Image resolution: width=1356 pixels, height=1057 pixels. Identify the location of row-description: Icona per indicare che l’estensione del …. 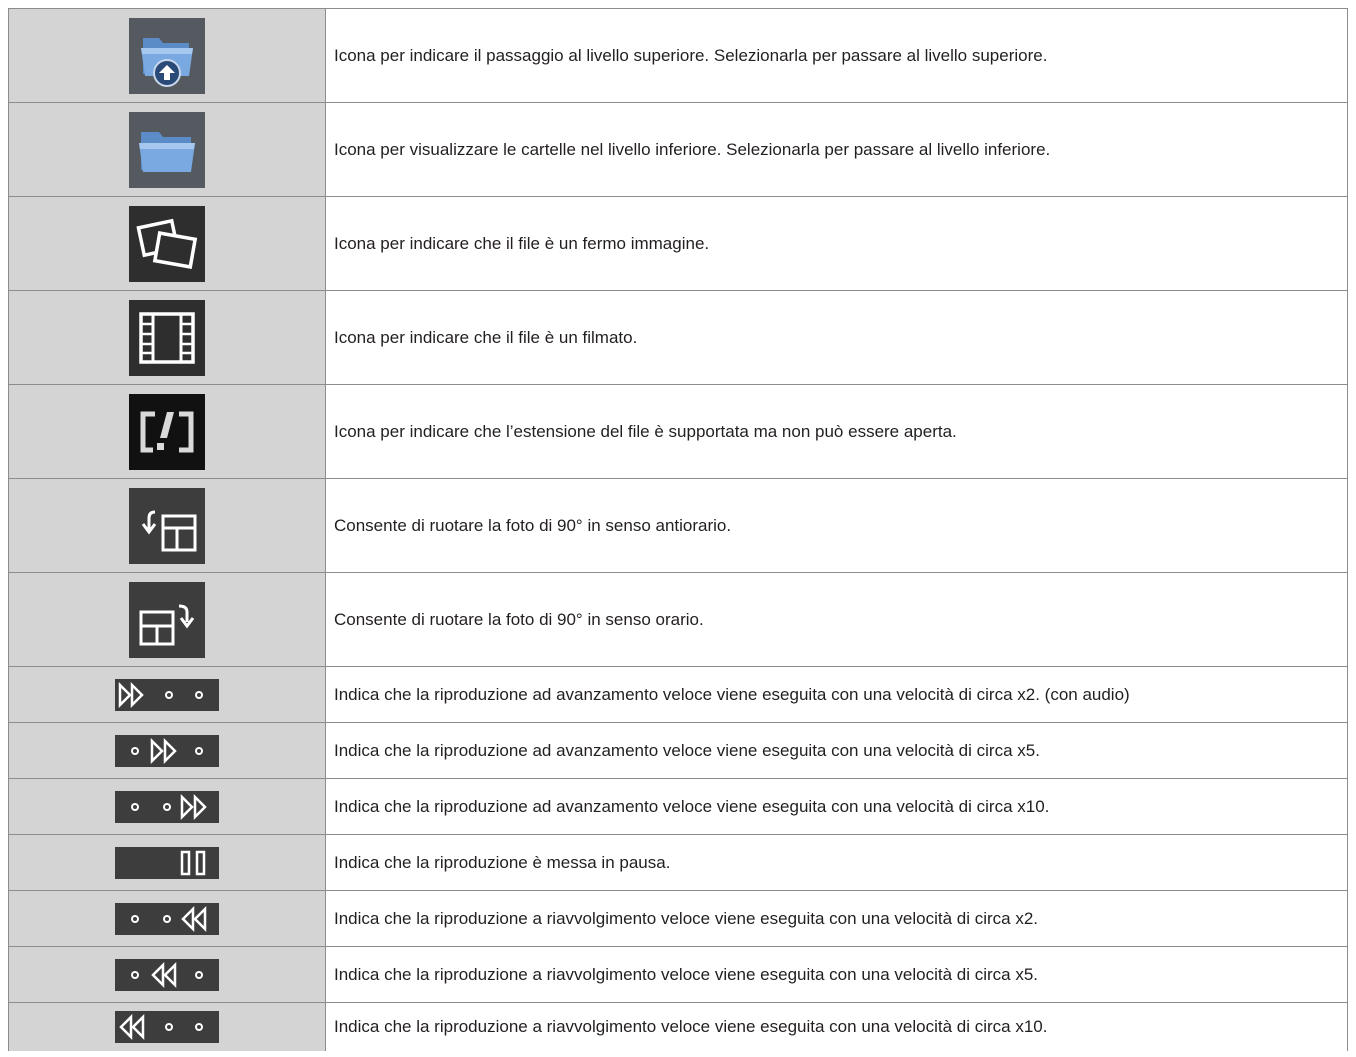
(836, 431).